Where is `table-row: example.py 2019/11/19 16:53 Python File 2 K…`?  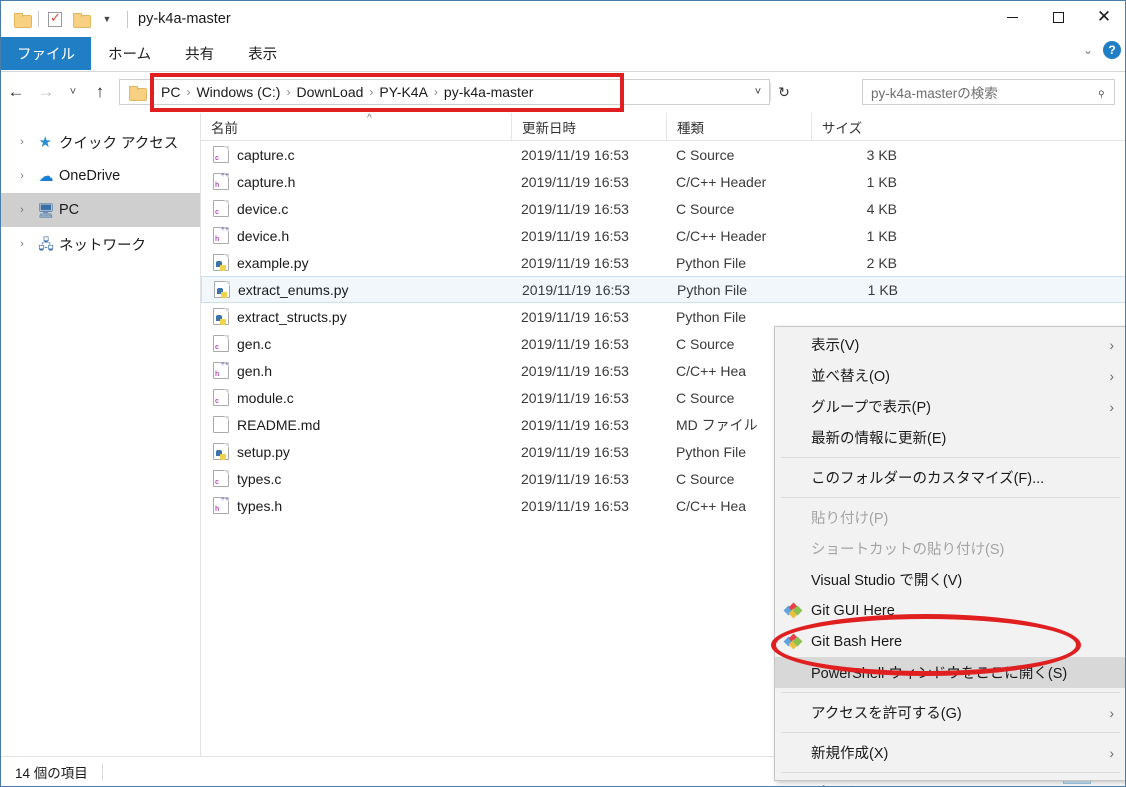
table-row: example.py 2019/11/19 16:53 Python File 2 K… is located at coordinates (663, 262).